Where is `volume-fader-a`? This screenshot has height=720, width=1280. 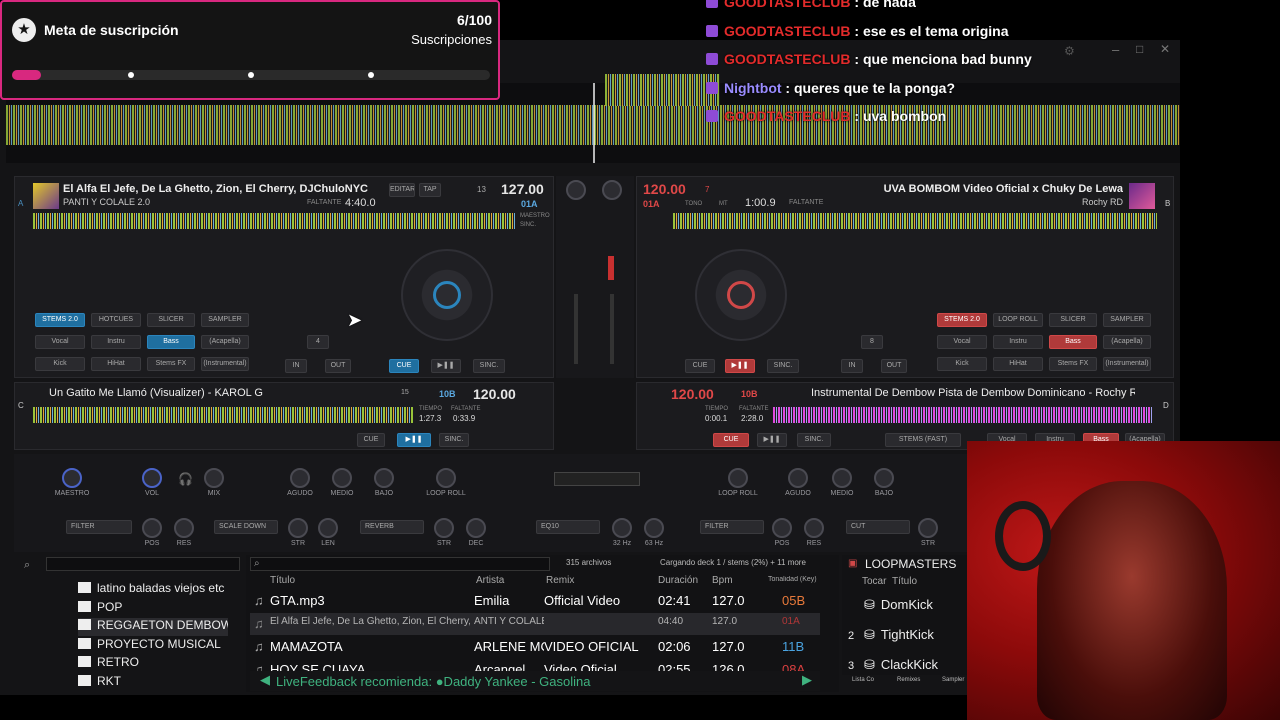
volume-fader-a is located at coordinates (576, 329).